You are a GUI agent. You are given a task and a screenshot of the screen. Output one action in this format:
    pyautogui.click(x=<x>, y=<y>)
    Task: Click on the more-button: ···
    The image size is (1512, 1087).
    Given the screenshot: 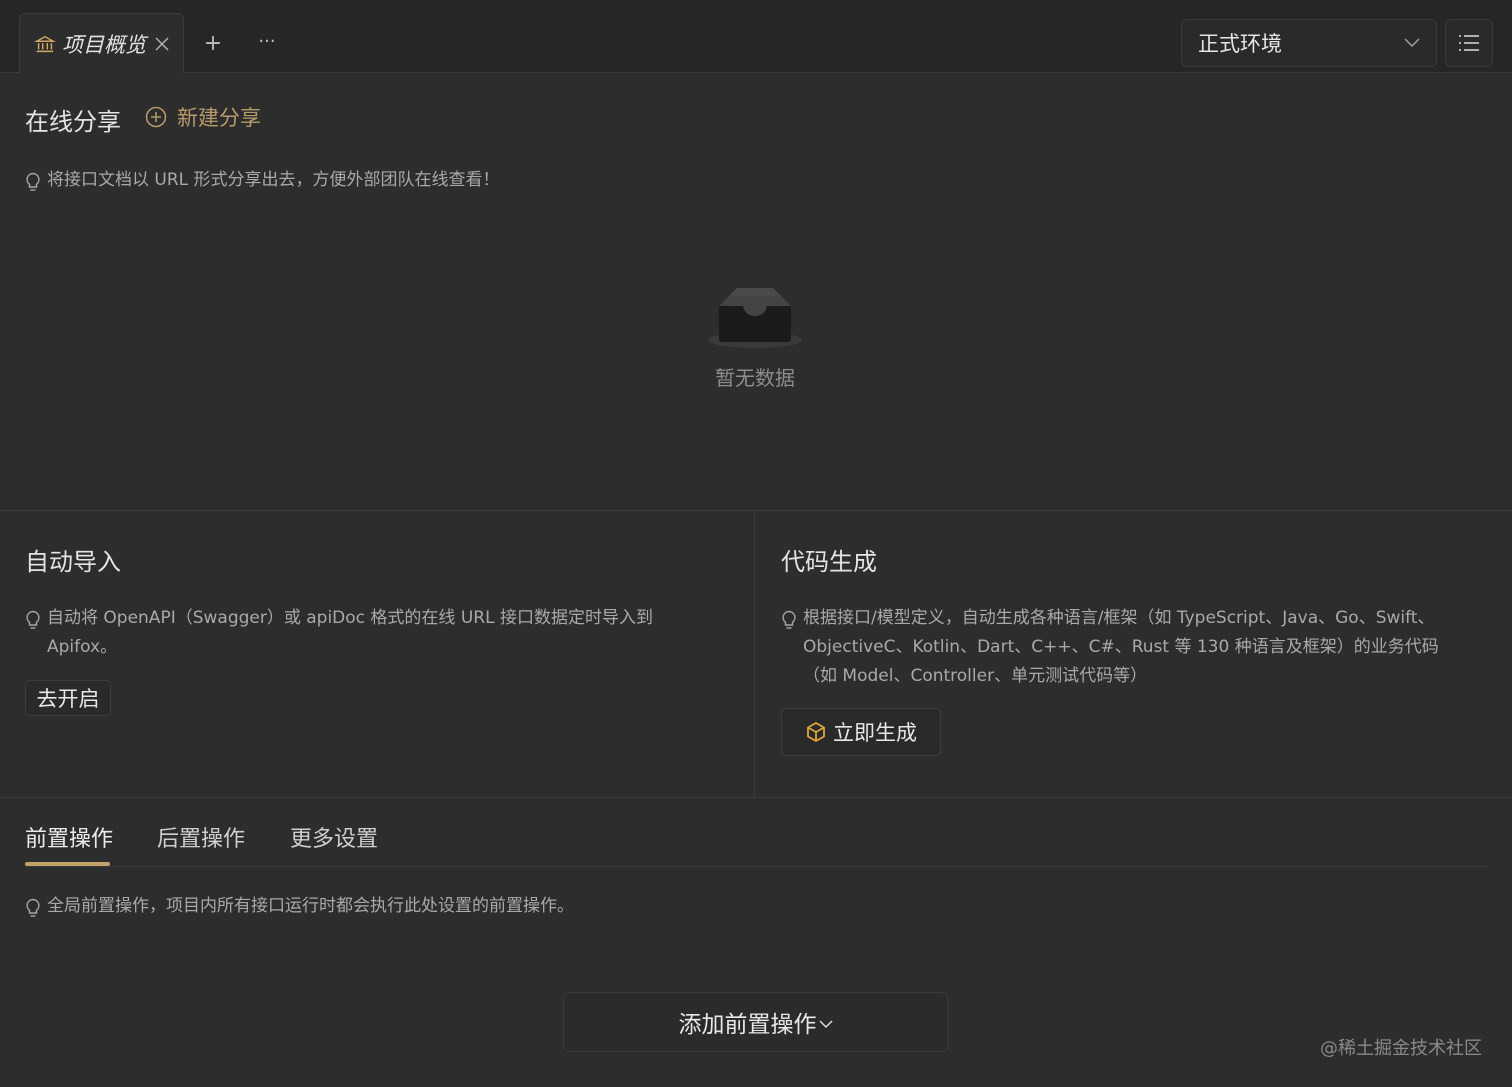 What is the action you would take?
    pyautogui.click(x=267, y=41)
    